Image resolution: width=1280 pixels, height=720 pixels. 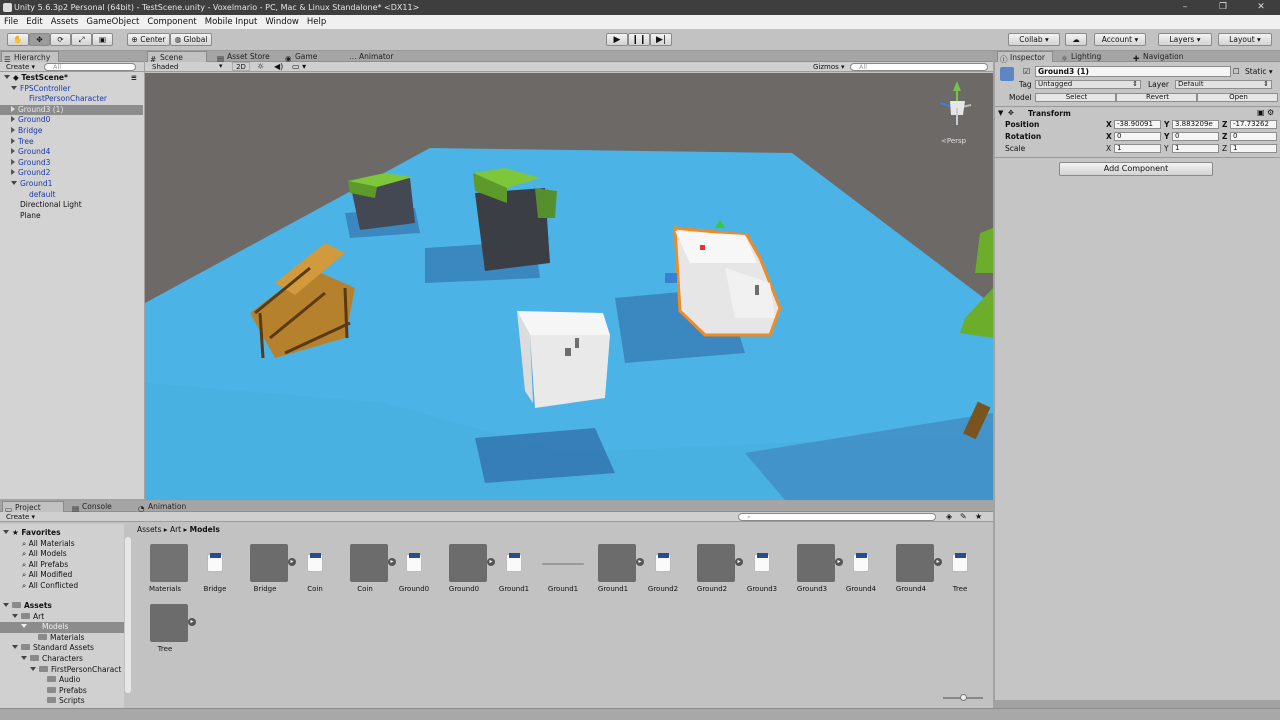 I want to click on favorite-all-prefabs: ⌕ All Prefabs, so click(x=45, y=565).